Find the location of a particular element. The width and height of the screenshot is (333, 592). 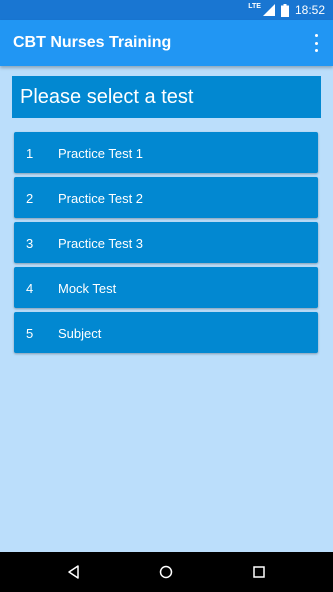

clock: 18:52 is located at coordinates (309, 10).